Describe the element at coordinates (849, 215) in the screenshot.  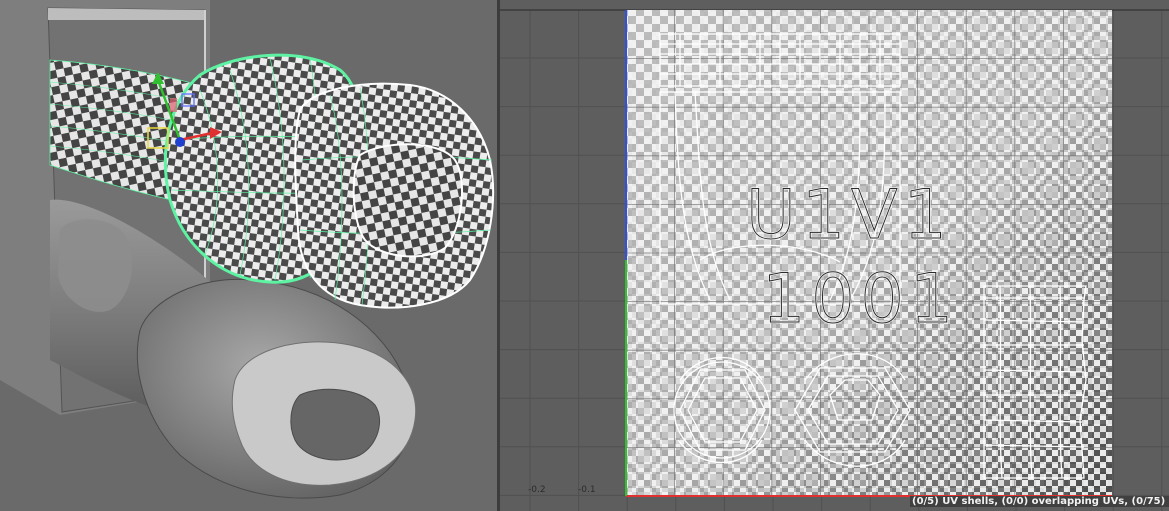
I see `svg-text: U1V1` at that location.